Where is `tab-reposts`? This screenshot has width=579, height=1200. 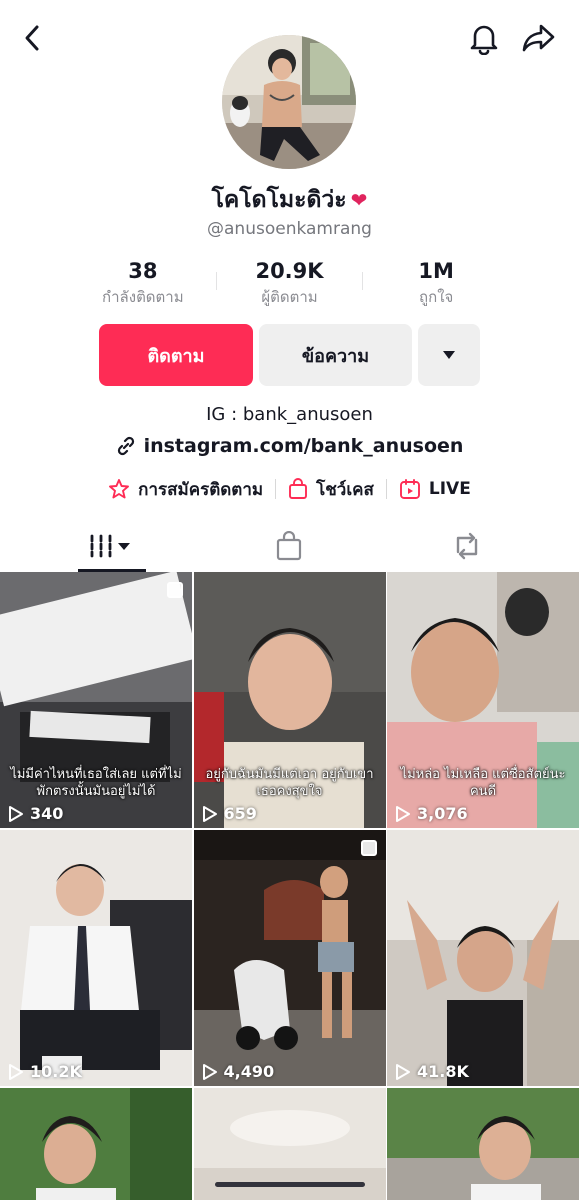 tab-reposts is located at coordinates (467, 546).